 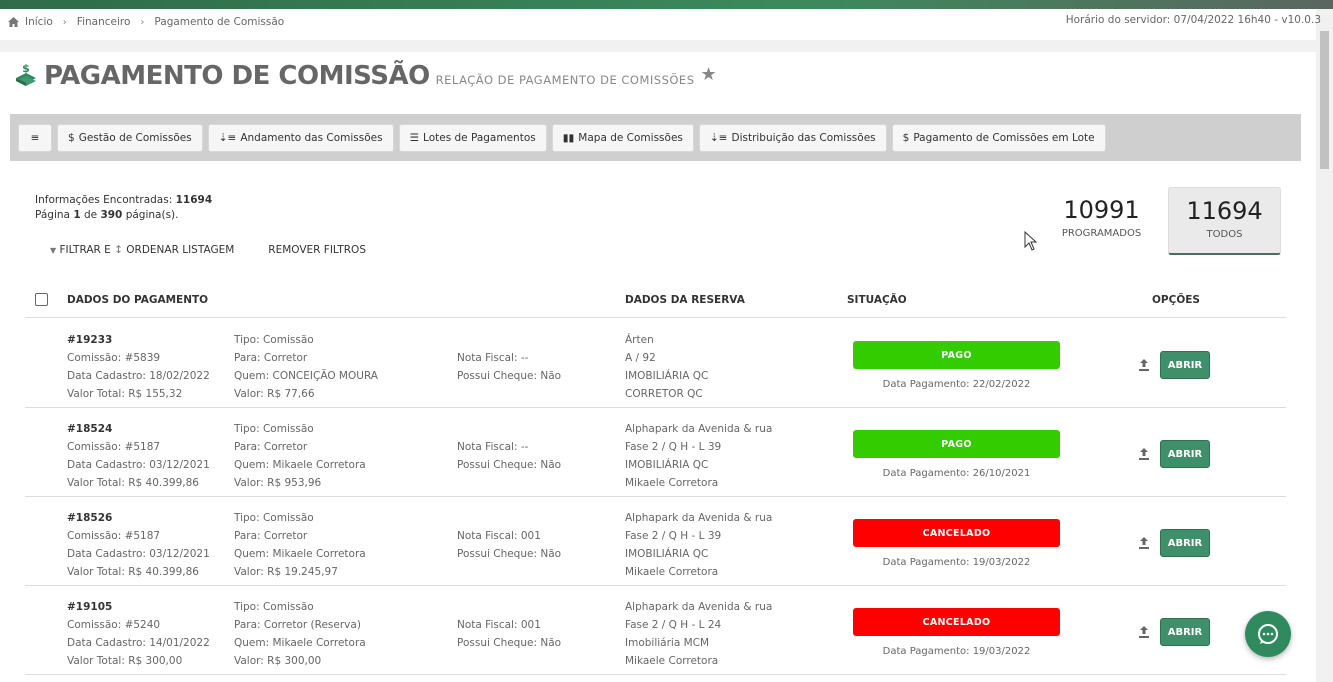 I want to click on invoice: Nota Fiscal: 001, so click(x=499, y=536).